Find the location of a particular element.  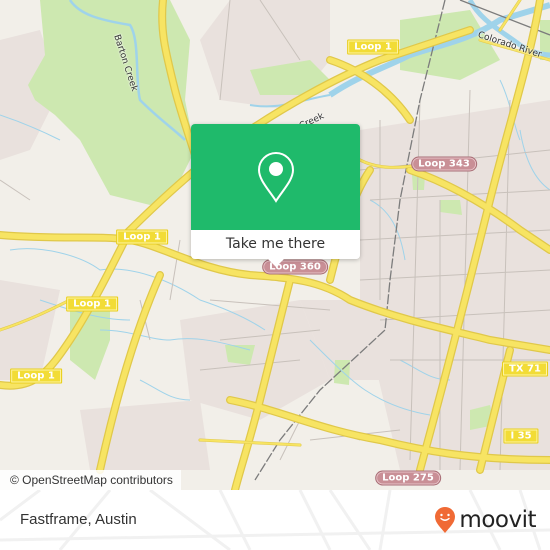

road-shield-loop-275: Loop 275 is located at coordinates (408, 478).